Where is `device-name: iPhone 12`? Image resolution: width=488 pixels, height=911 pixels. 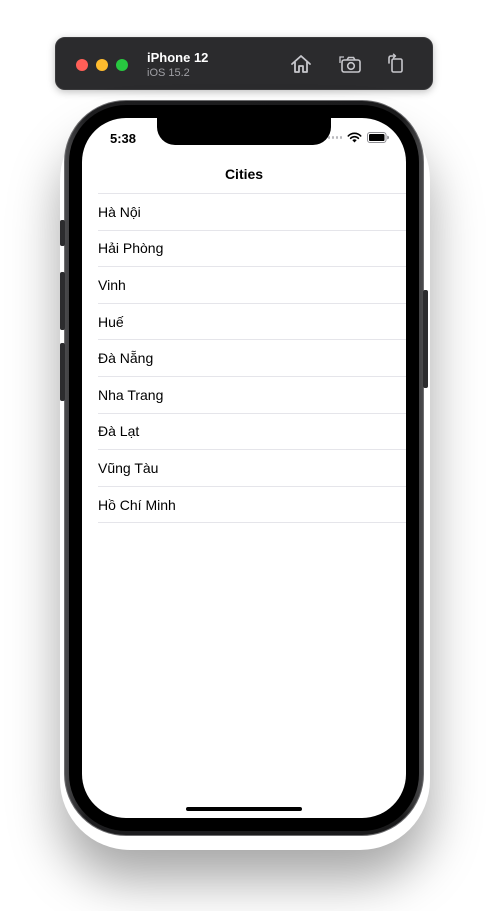
device-name: iPhone 12 is located at coordinates (178, 57).